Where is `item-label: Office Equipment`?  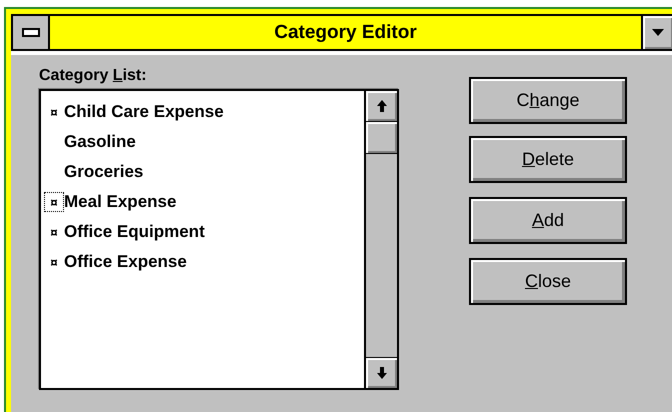 item-label: Office Equipment is located at coordinates (134, 232).